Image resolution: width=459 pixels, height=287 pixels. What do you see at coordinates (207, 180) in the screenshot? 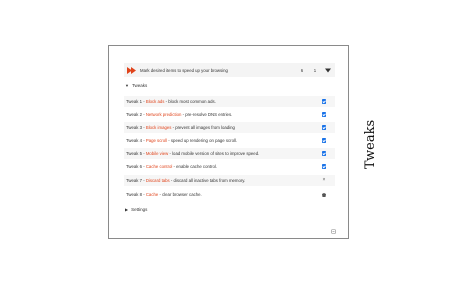
I see `tweak-detail: - discard all inactive tabs from memory.` at bounding box center [207, 180].